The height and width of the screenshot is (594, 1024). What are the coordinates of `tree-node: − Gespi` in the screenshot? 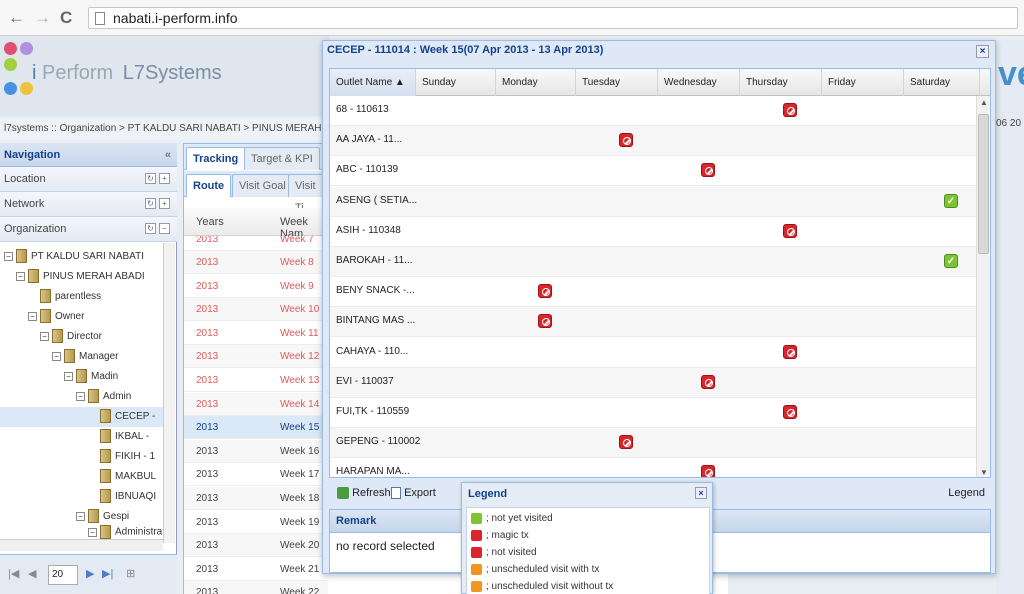 It's located at (82, 517).